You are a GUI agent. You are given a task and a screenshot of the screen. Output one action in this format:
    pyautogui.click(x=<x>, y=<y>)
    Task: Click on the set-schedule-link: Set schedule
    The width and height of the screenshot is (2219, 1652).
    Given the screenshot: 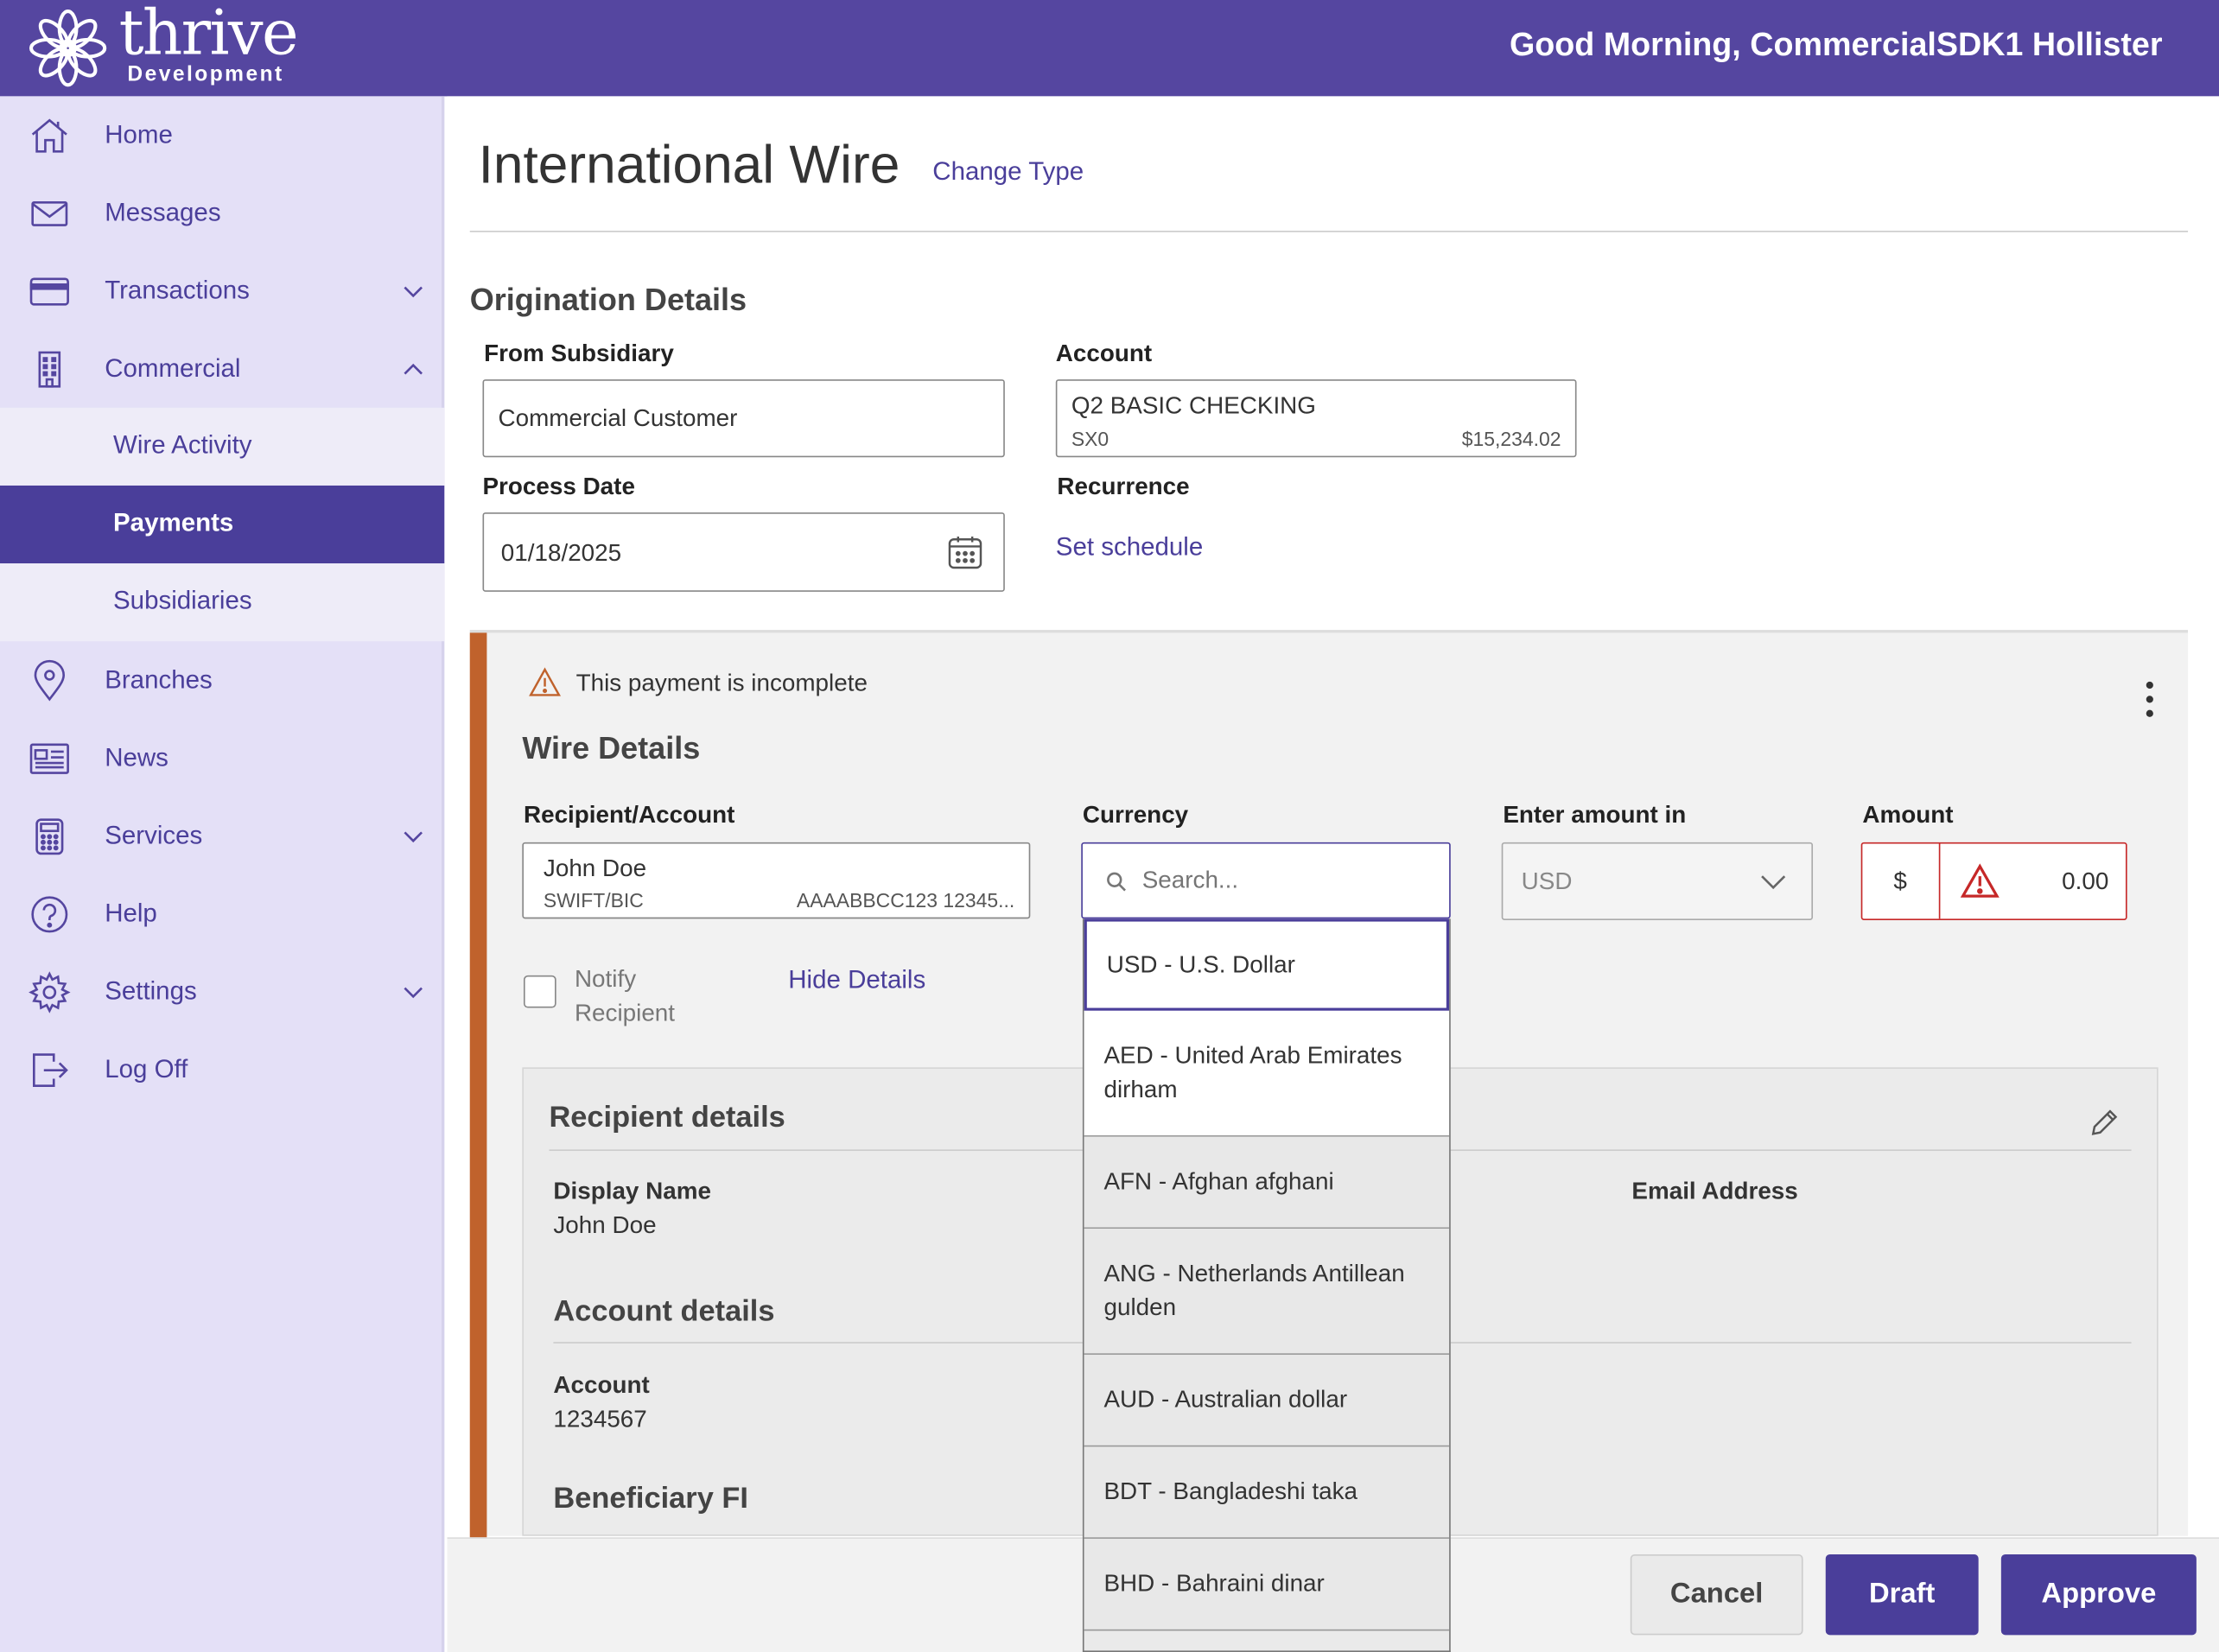 What is the action you would take?
    pyautogui.click(x=1129, y=547)
    